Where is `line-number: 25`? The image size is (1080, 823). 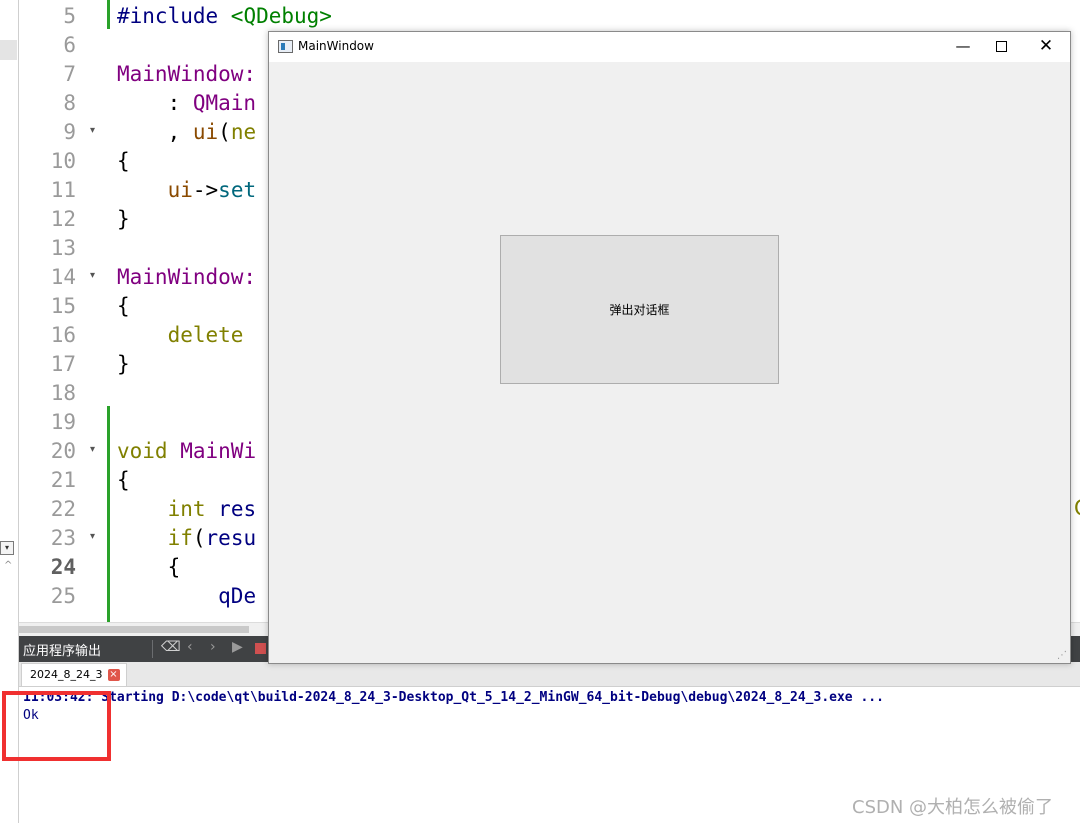
line-number: 25 is located at coordinates (63, 596).